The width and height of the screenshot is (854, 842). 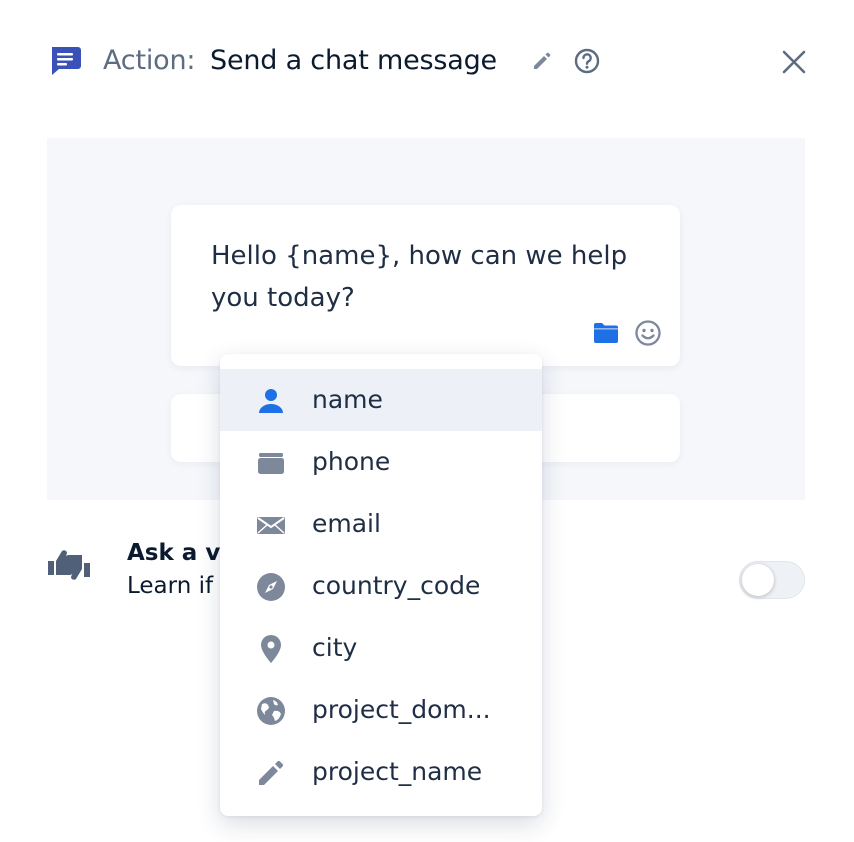 I want to click on email-icon, so click(x=271, y=525).